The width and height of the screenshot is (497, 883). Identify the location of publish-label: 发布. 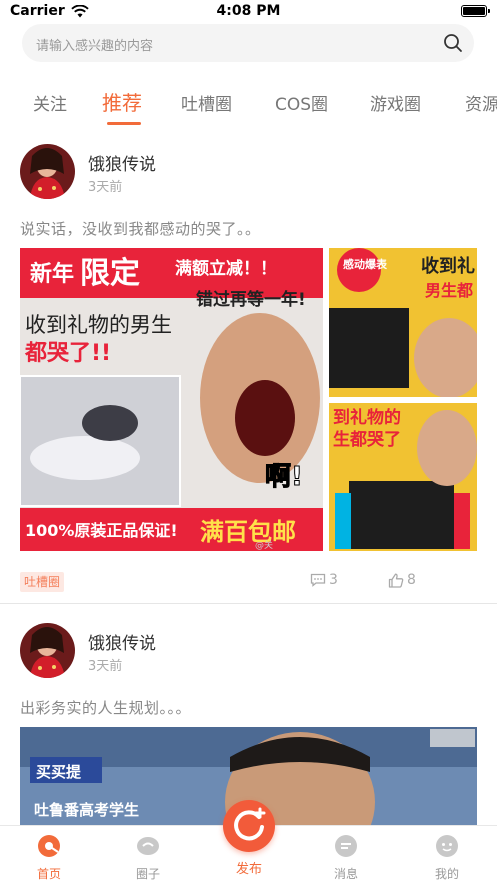
(249, 867).